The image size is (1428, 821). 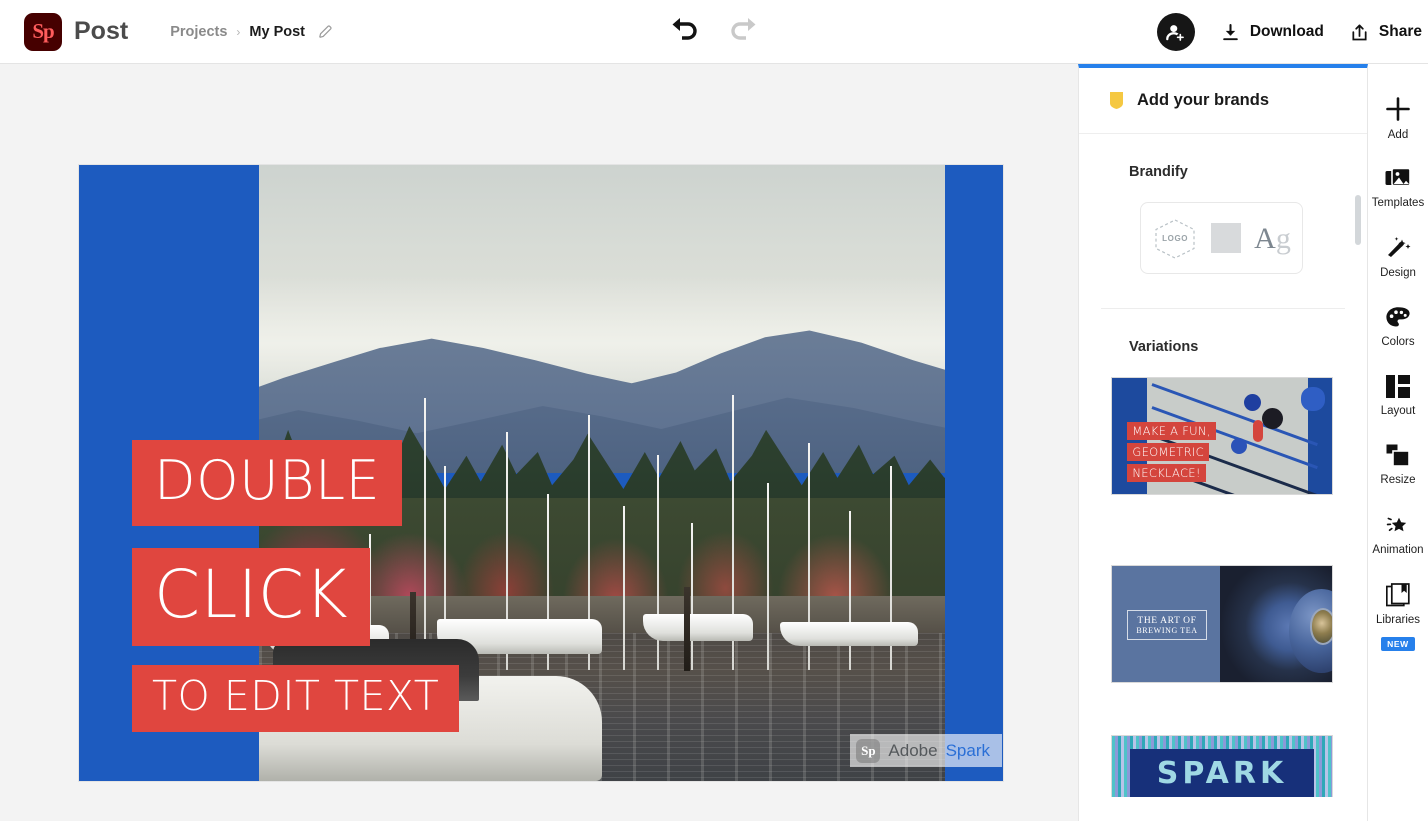 I want to click on rail-item-design: Design, so click(x=1398, y=257).